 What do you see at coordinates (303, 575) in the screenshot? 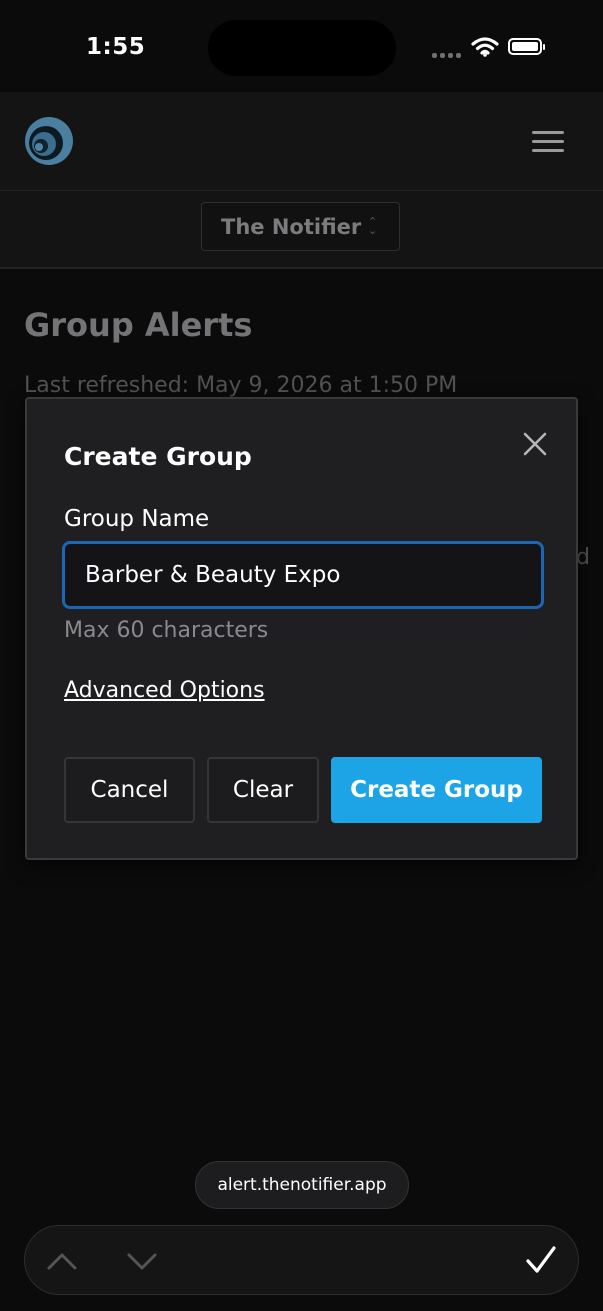
I see `group-name-input` at bounding box center [303, 575].